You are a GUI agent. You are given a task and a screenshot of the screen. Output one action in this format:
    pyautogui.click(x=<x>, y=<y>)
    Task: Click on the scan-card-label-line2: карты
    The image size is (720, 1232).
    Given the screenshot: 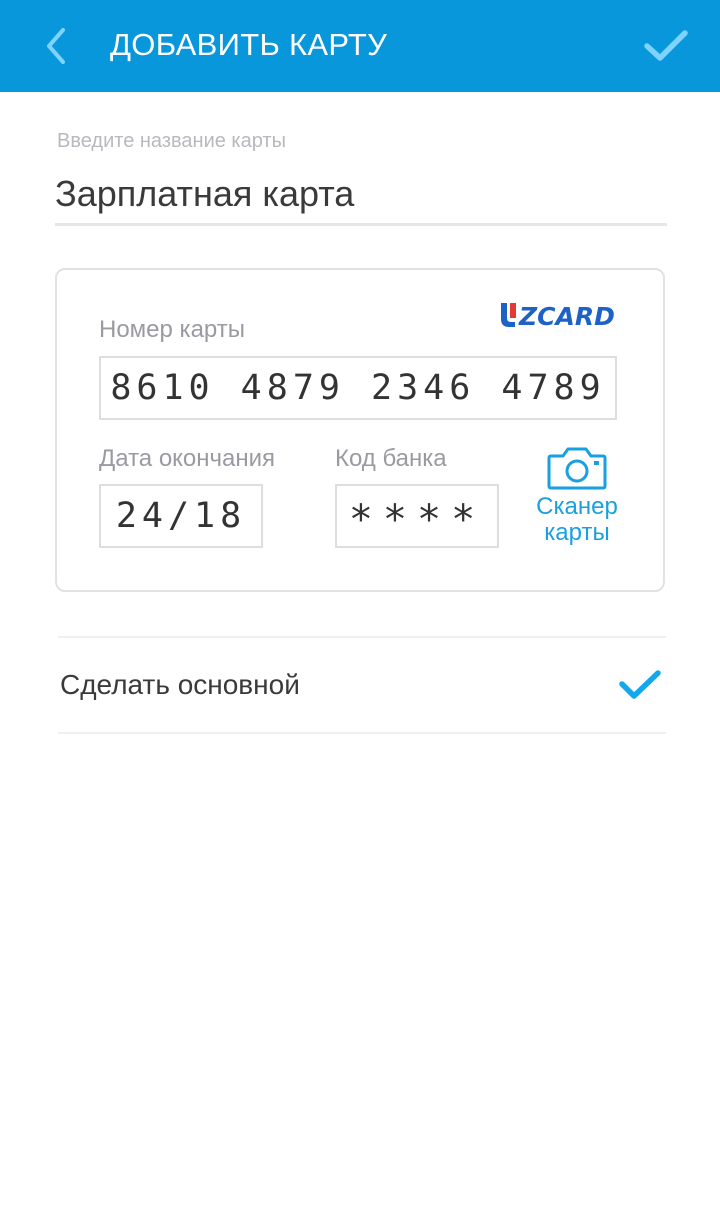 What is the action you would take?
    pyautogui.click(x=577, y=532)
    